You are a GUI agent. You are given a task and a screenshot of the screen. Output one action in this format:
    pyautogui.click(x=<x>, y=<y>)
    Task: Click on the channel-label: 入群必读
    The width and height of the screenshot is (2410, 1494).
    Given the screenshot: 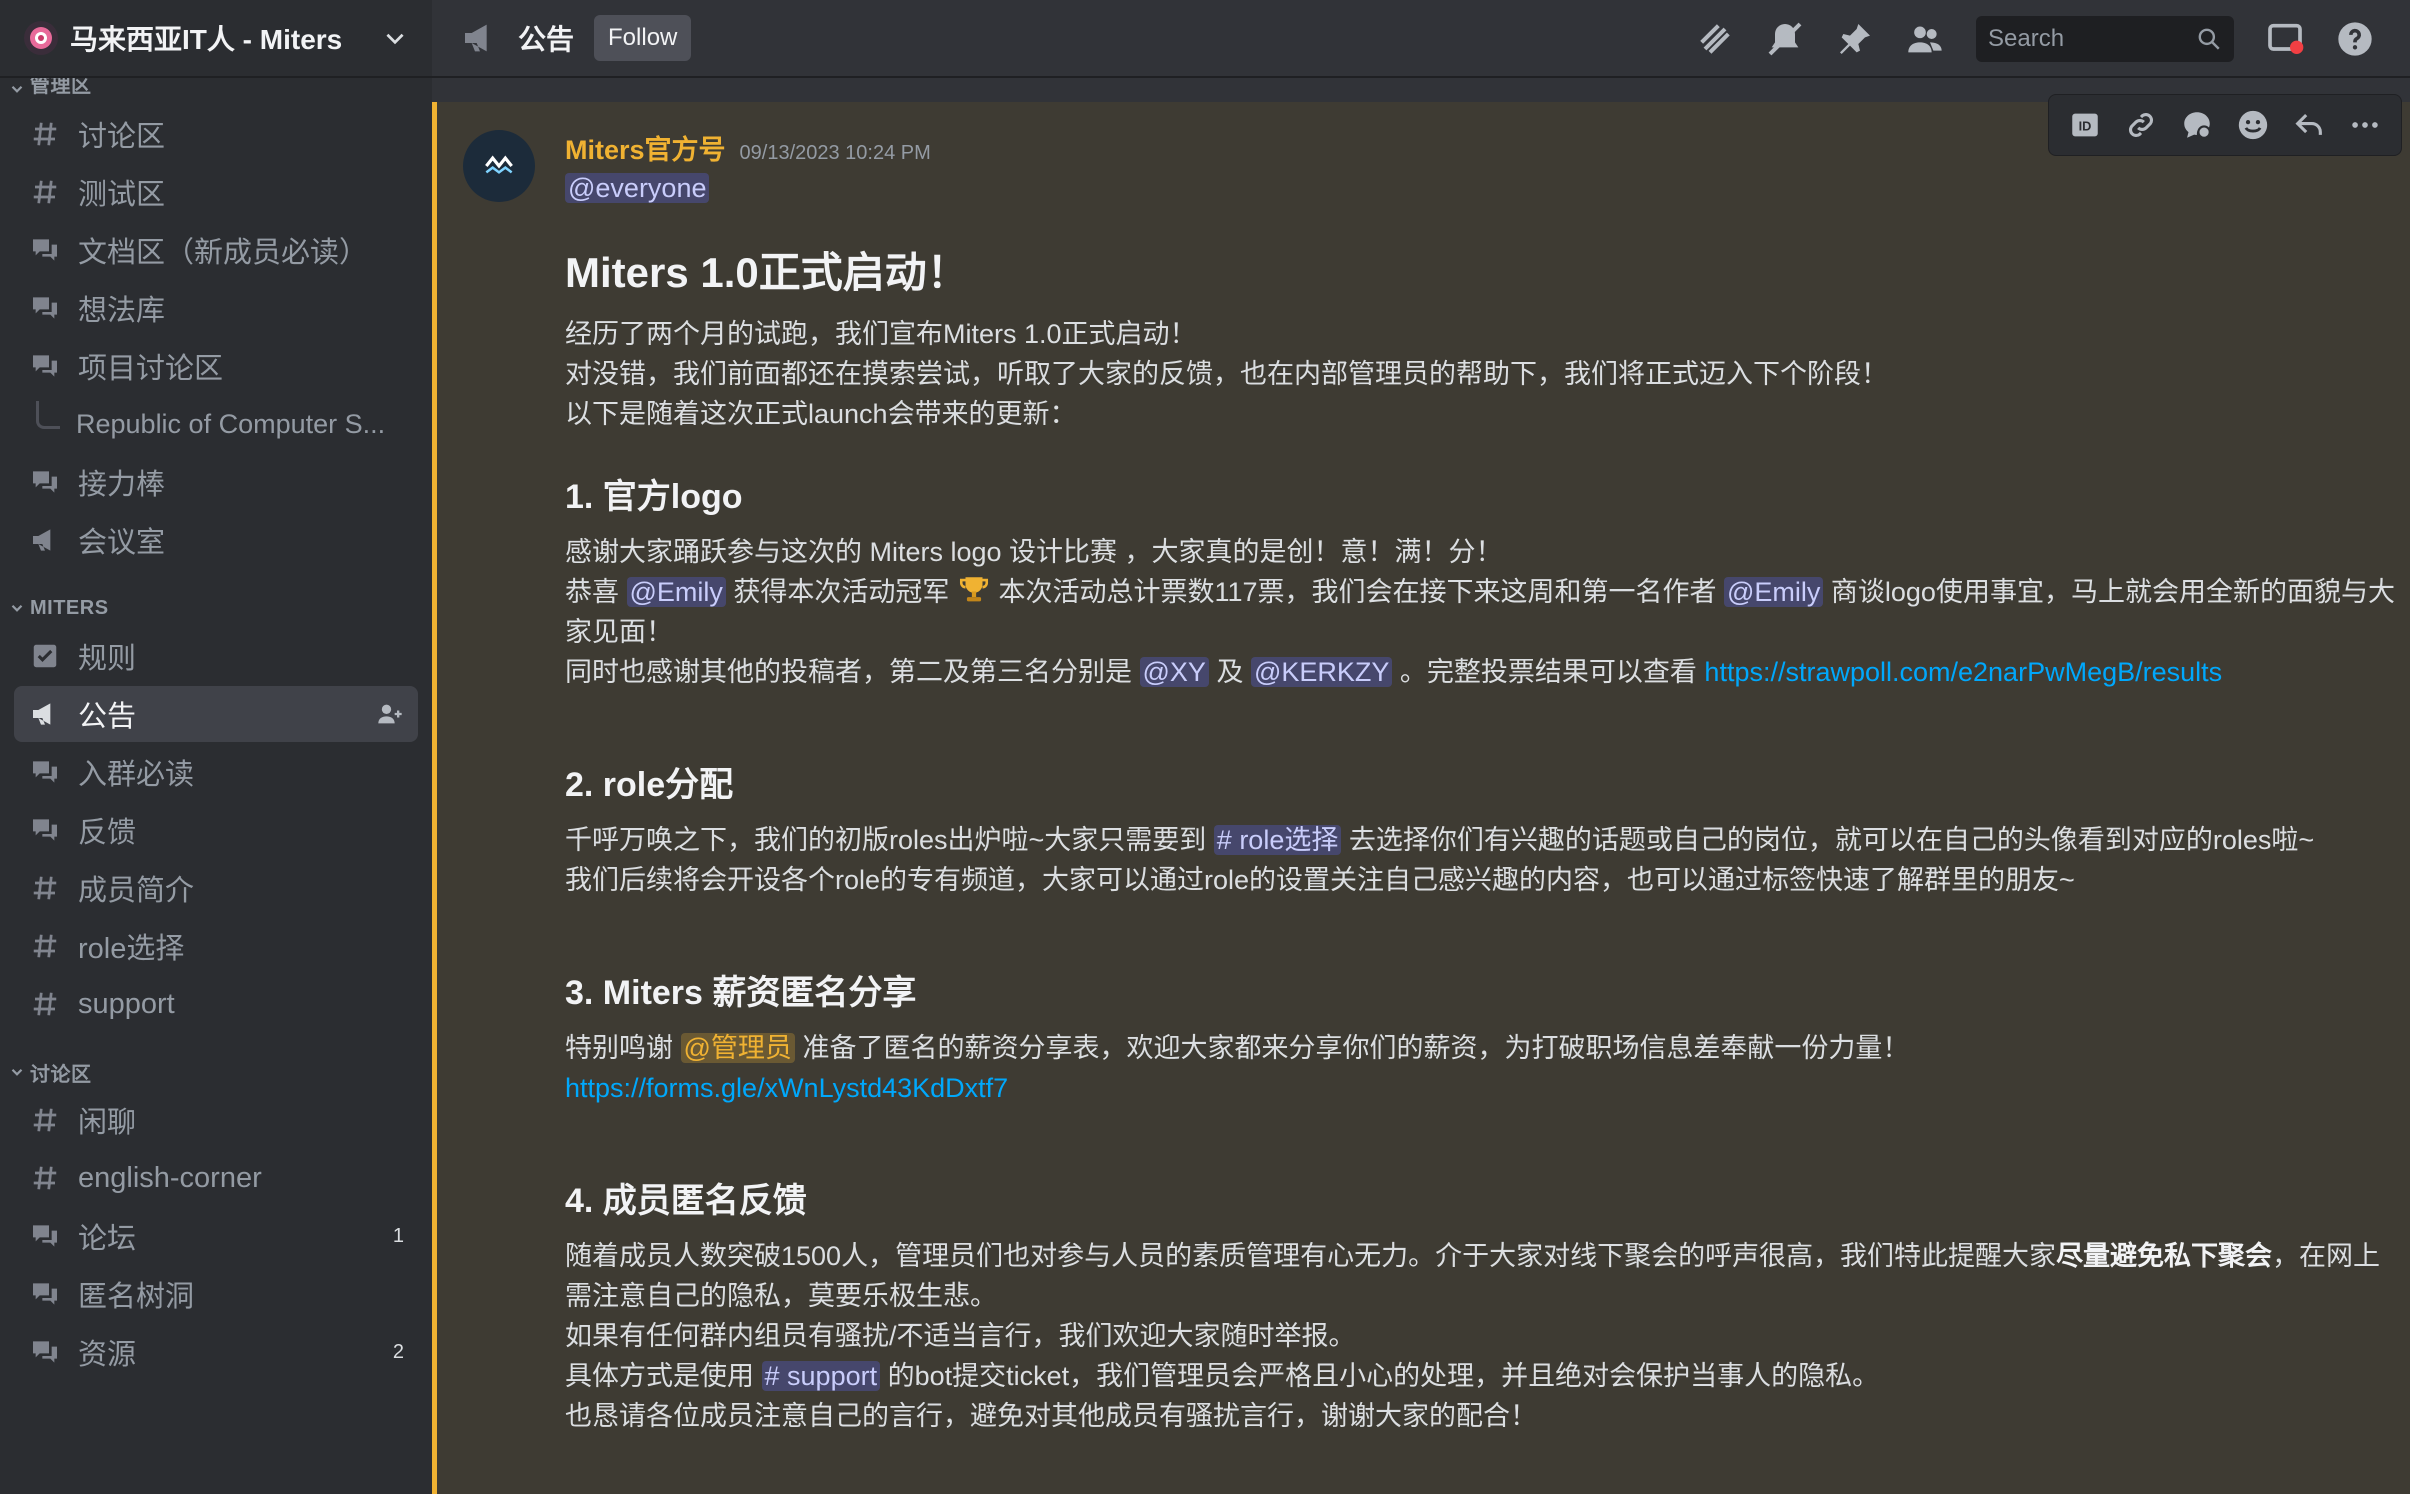 What is the action you would take?
    pyautogui.click(x=136, y=775)
    